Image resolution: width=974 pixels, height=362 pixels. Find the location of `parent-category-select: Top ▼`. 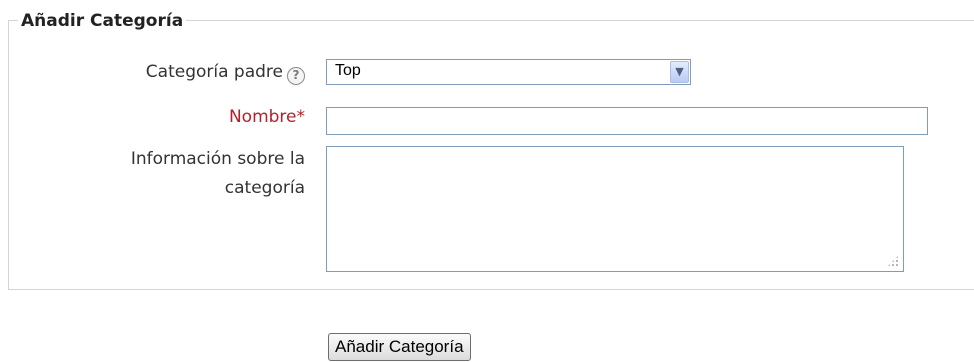

parent-category-select: Top ▼ is located at coordinates (508, 72).